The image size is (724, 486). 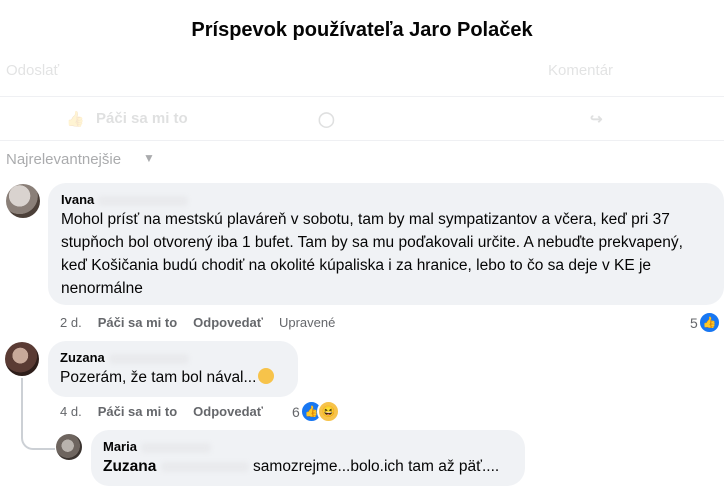 What do you see at coordinates (581, 70) in the screenshot?
I see `faded-text: Komentár` at bounding box center [581, 70].